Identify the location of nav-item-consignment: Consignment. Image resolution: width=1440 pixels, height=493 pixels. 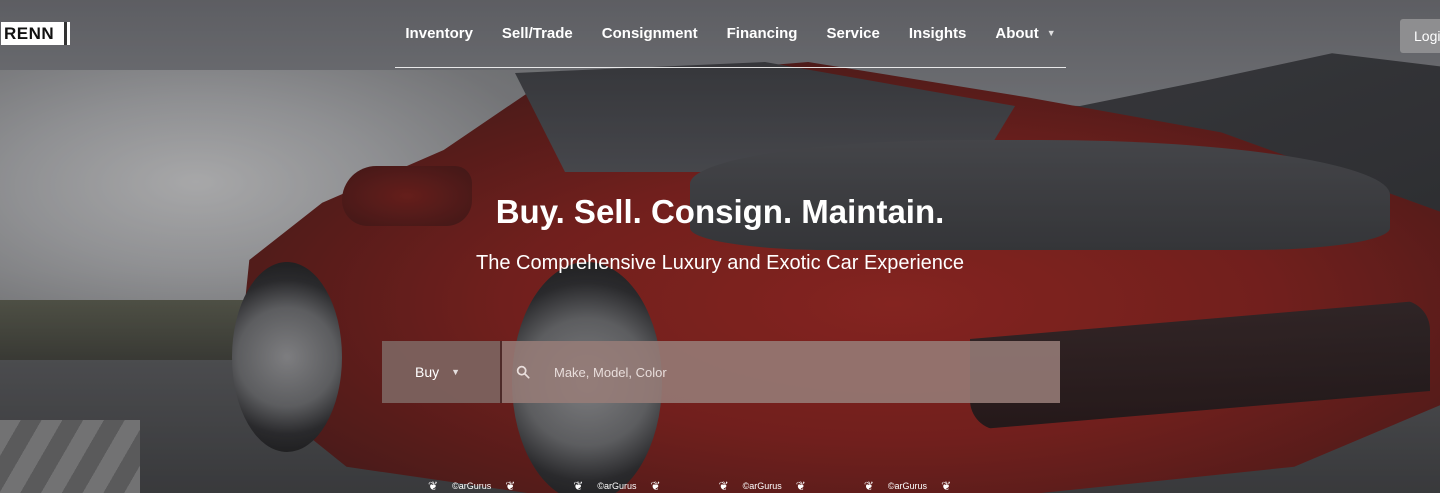
(650, 33).